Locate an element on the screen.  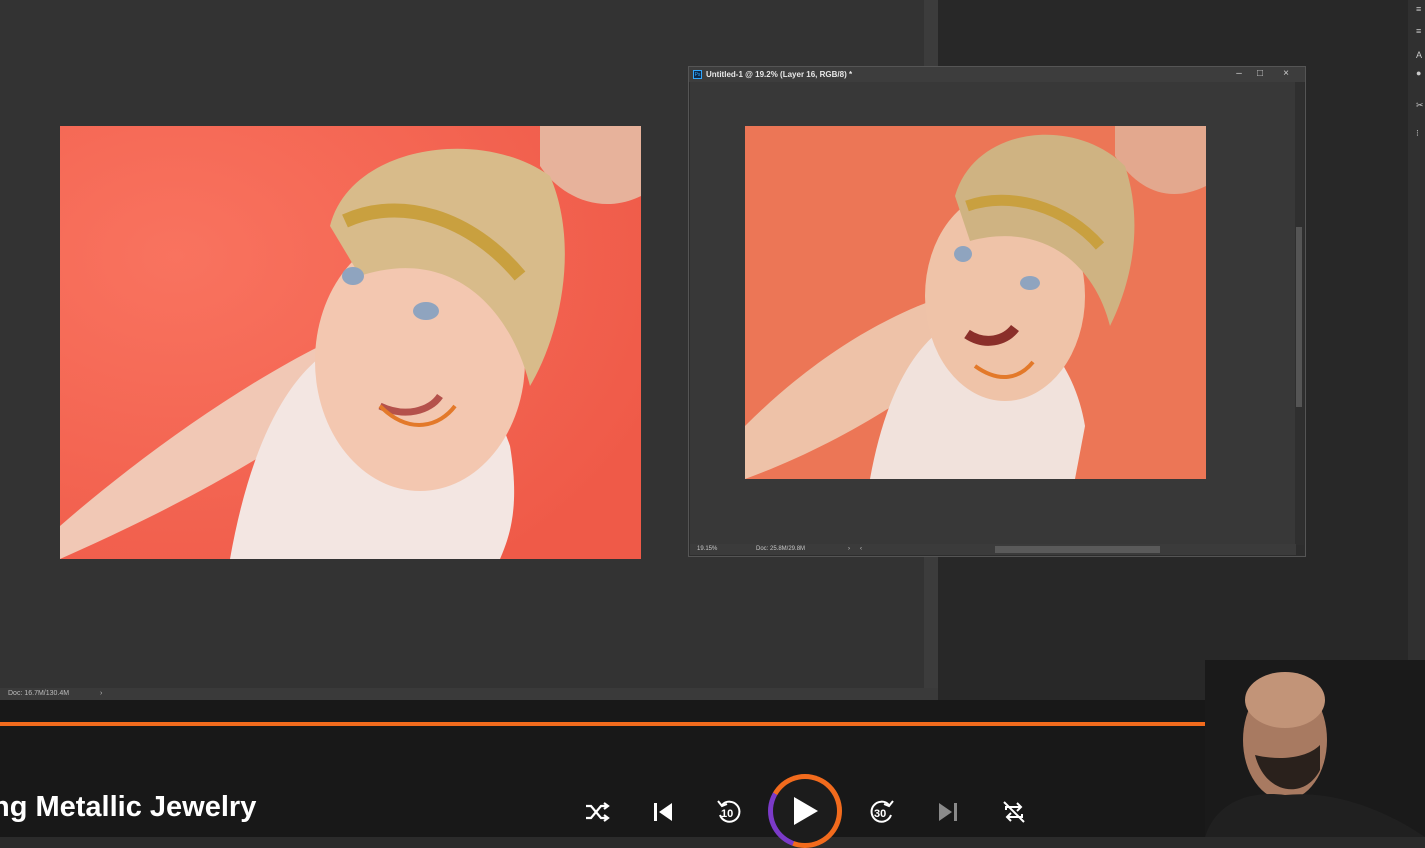
previous-icon is located at coordinates (663, 812).